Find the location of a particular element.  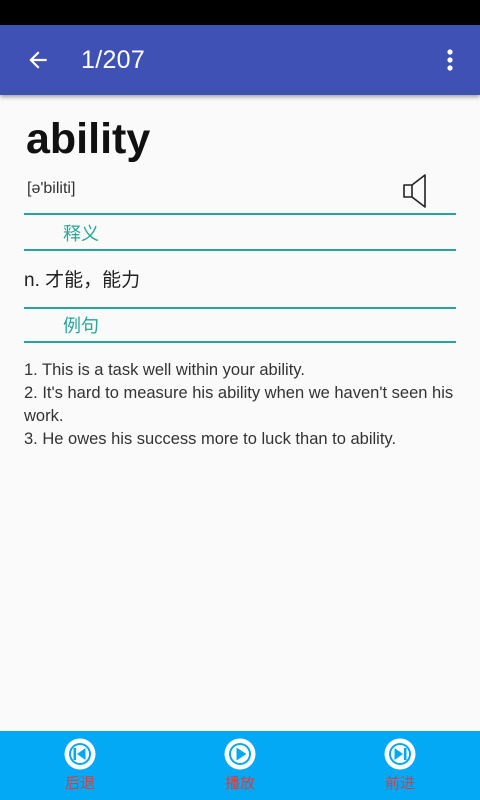

playback-bar: 后退 播放 前进 is located at coordinates (240, 765).